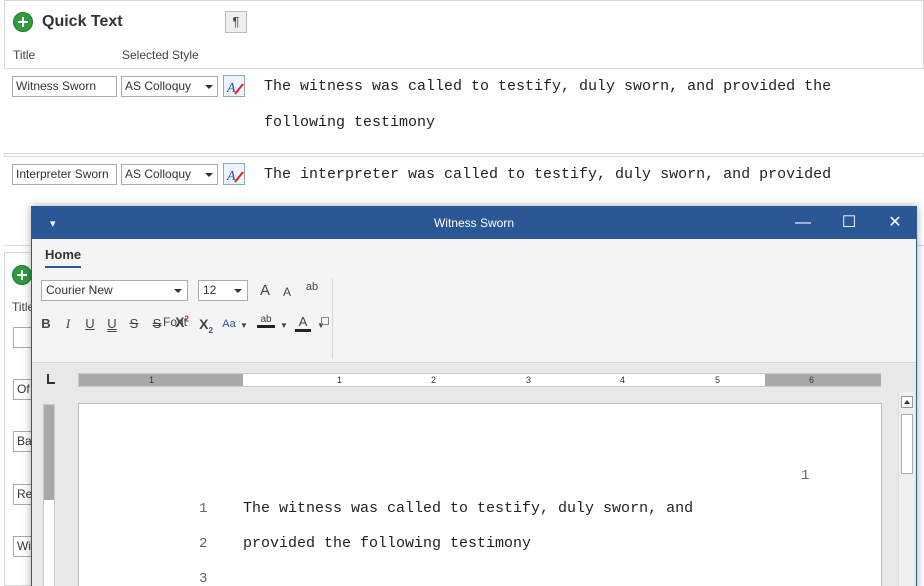 The width and height of the screenshot is (924, 586). I want to click on font-dialog-launcher-icon, so click(325, 321).